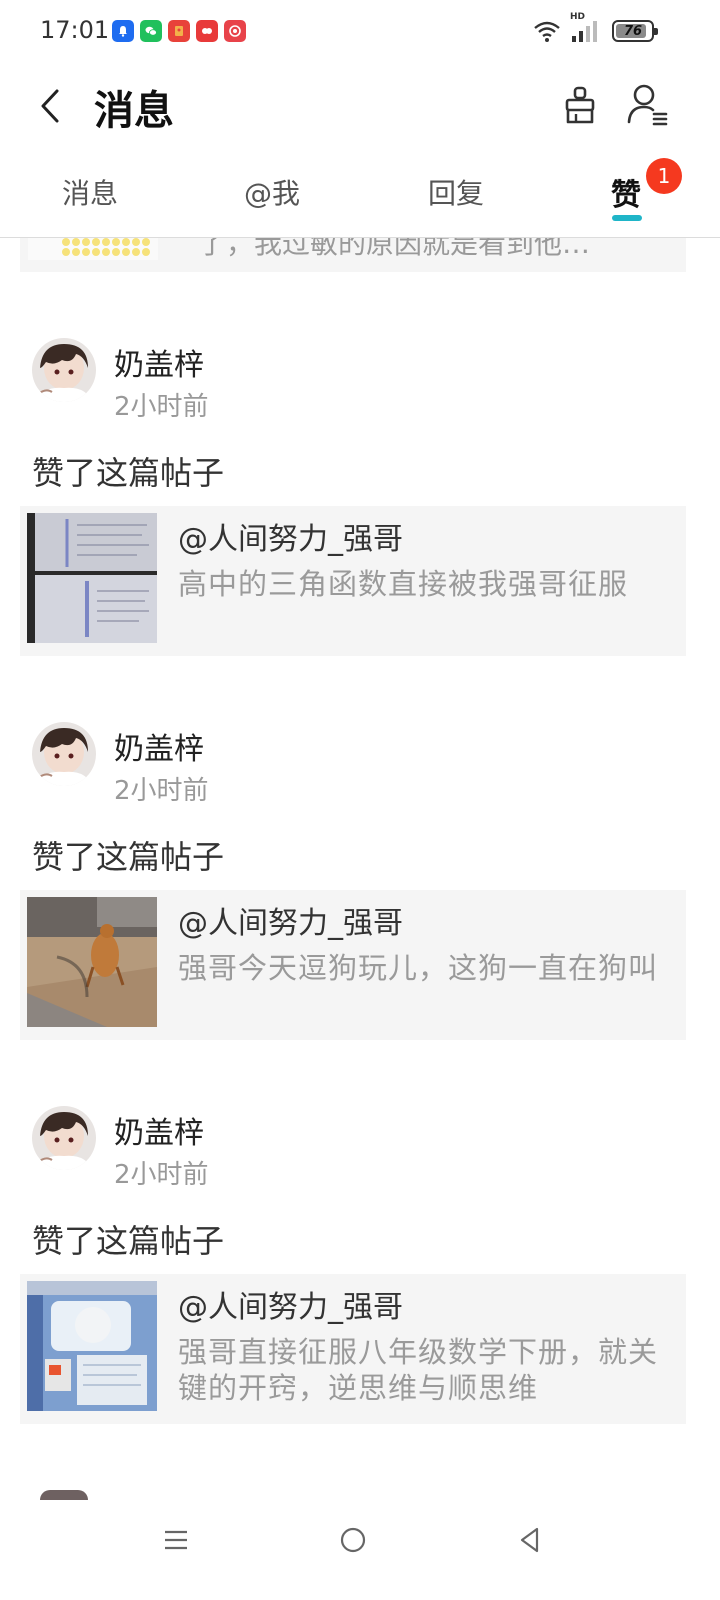  What do you see at coordinates (456, 192) in the screenshot?
I see `tab-replies: 回复` at bounding box center [456, 192].